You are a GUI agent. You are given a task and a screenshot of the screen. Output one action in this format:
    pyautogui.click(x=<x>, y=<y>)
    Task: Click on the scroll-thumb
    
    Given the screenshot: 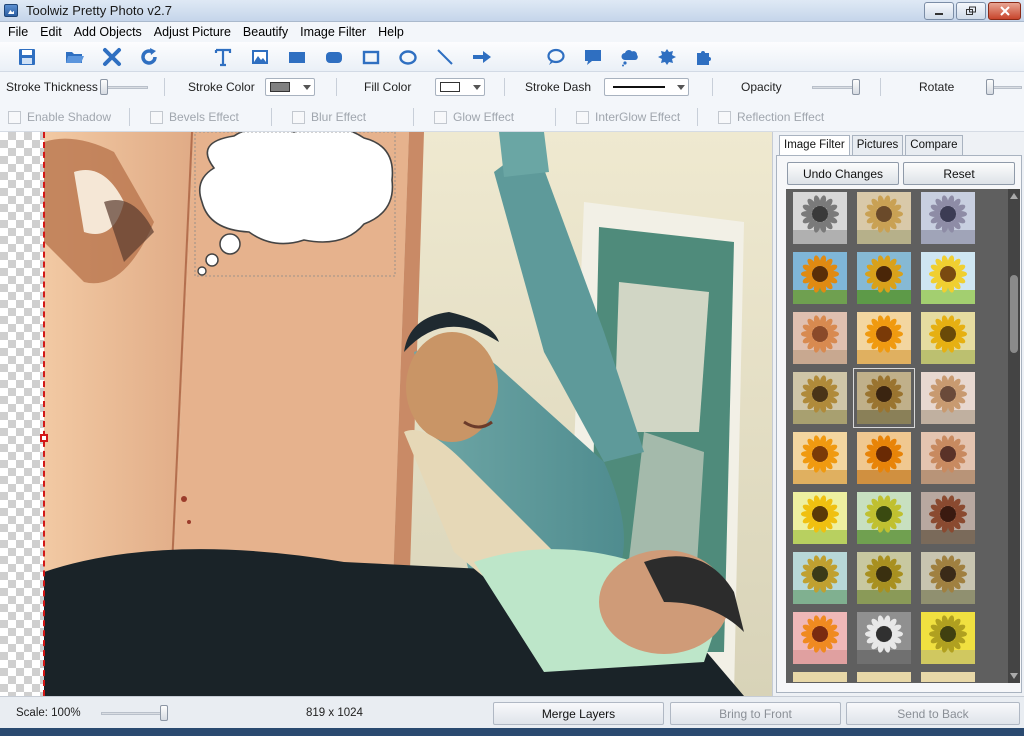 What is the action you would take?
    pyautogui.click(x=1014, y=314)
    